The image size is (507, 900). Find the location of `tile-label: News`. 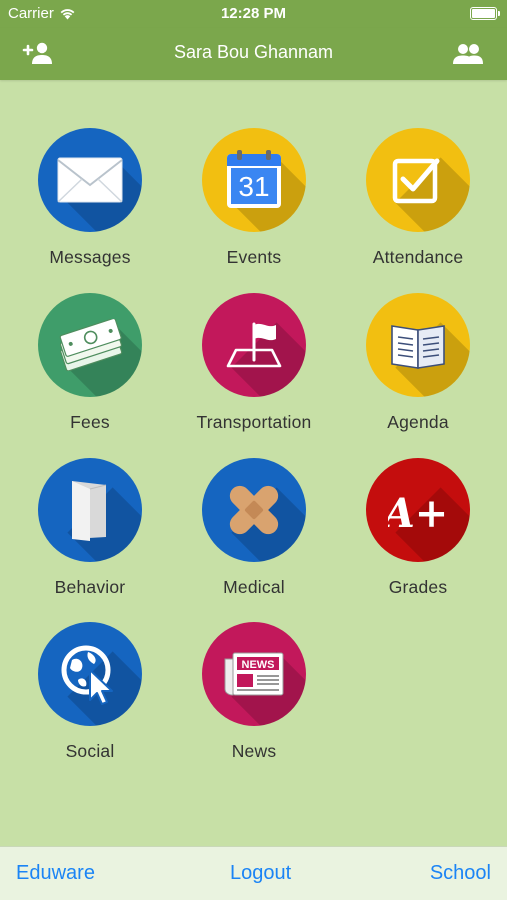

tile-label: News is located at coordinates (254, 751).